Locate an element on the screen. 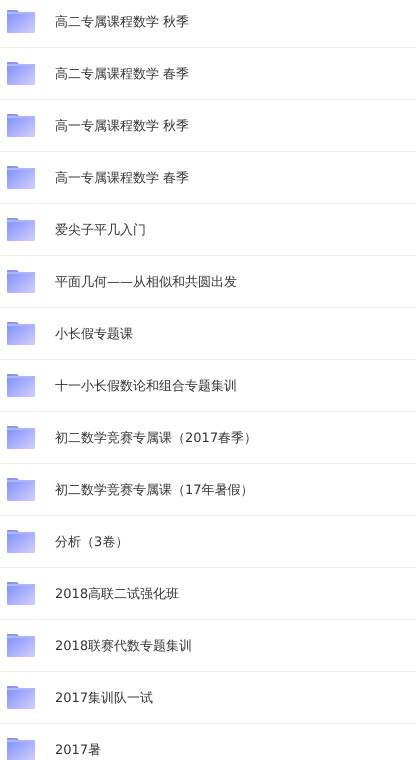 The image size is (416, 760). folder-row: 高一专属课程数学 春季 is located at coordinates (208, 178).